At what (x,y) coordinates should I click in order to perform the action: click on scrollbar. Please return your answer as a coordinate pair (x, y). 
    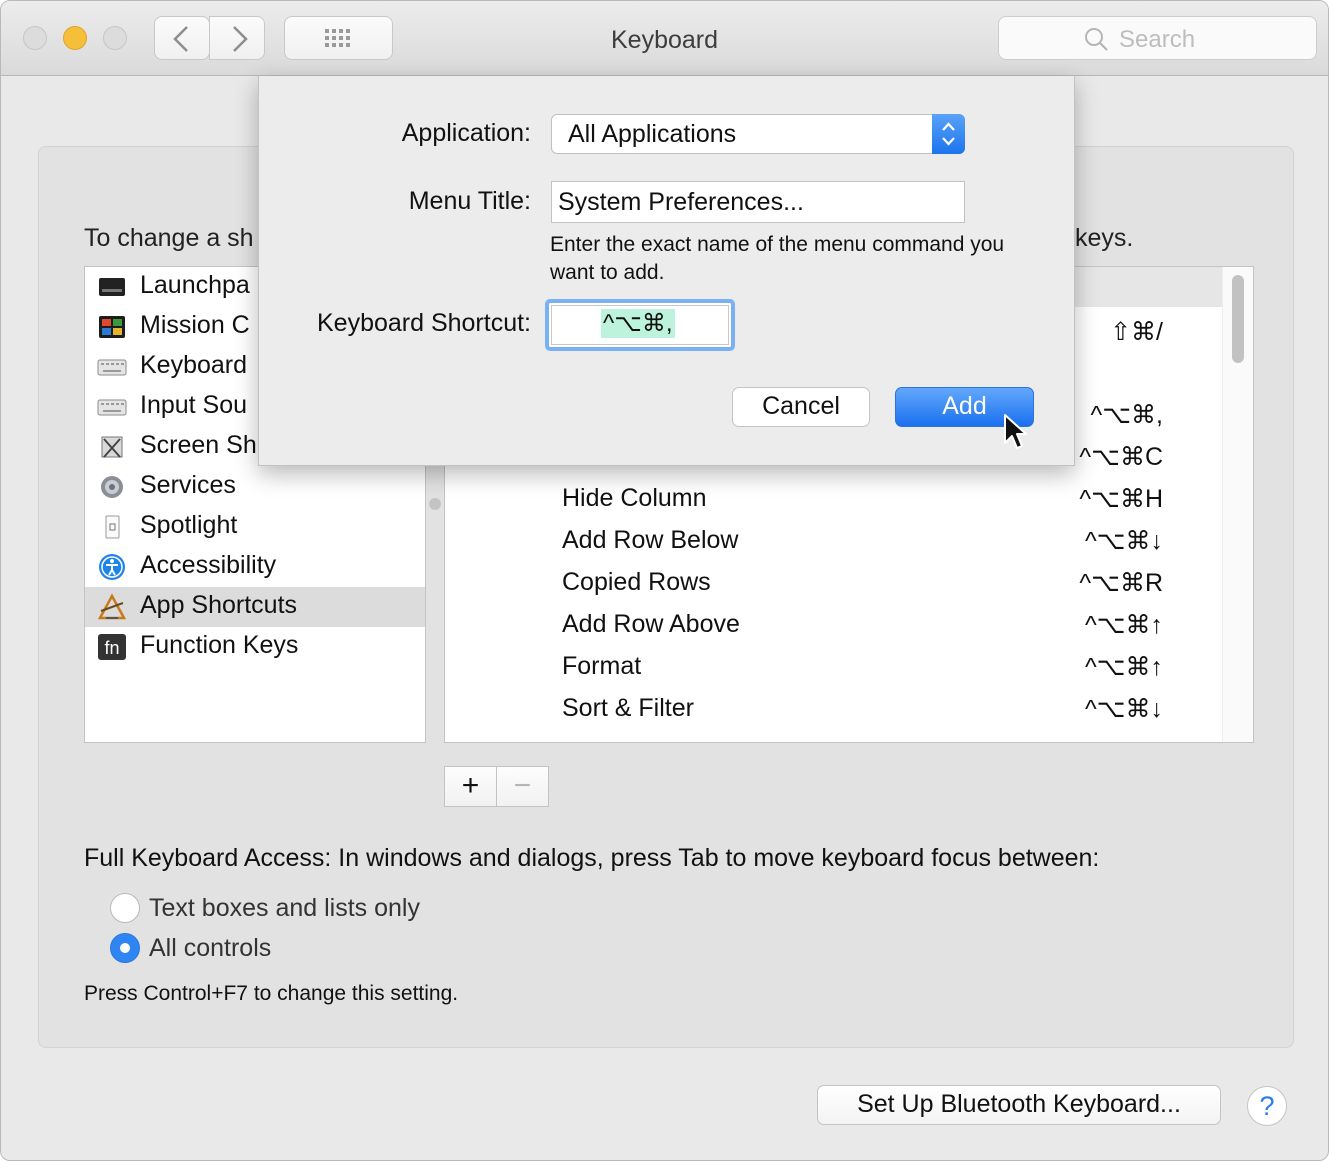
    Looking at the image, I should click on (1237, 504).